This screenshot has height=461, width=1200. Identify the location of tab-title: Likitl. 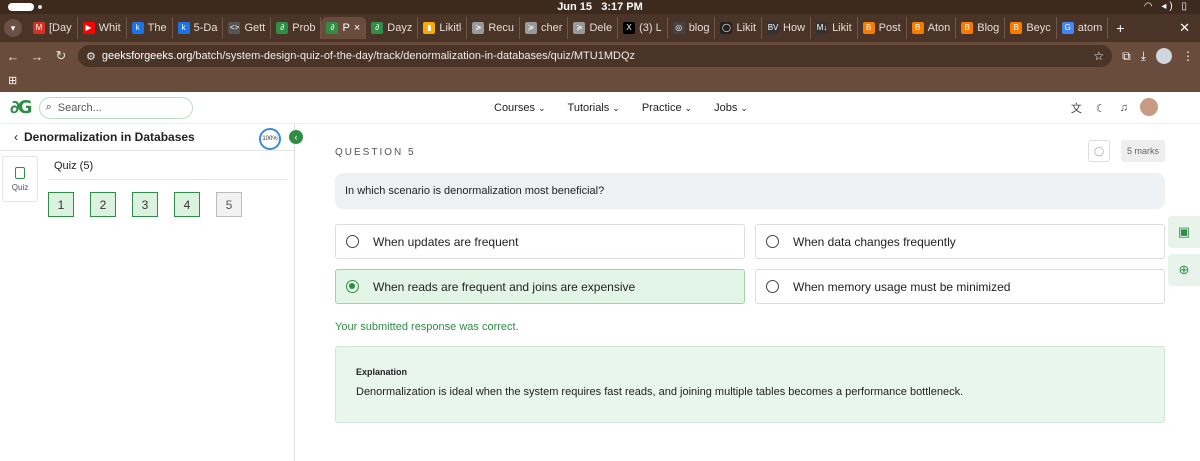
(450, 28).